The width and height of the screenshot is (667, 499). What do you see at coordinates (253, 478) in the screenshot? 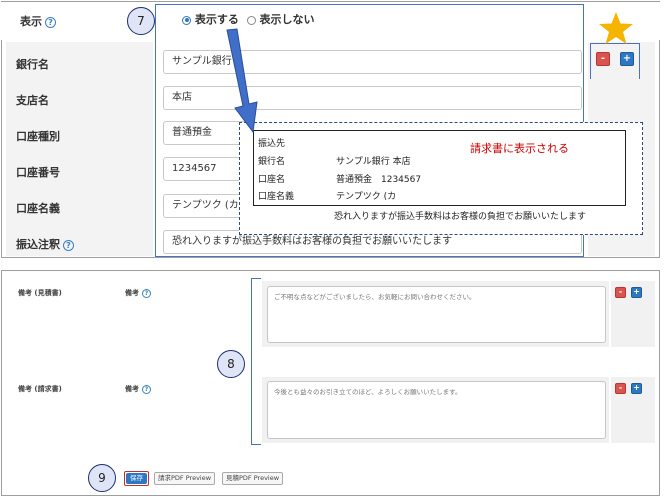
I see `estimate-pdf-preview-button: 見積PDF Preview` at bounding box center [253, 478].